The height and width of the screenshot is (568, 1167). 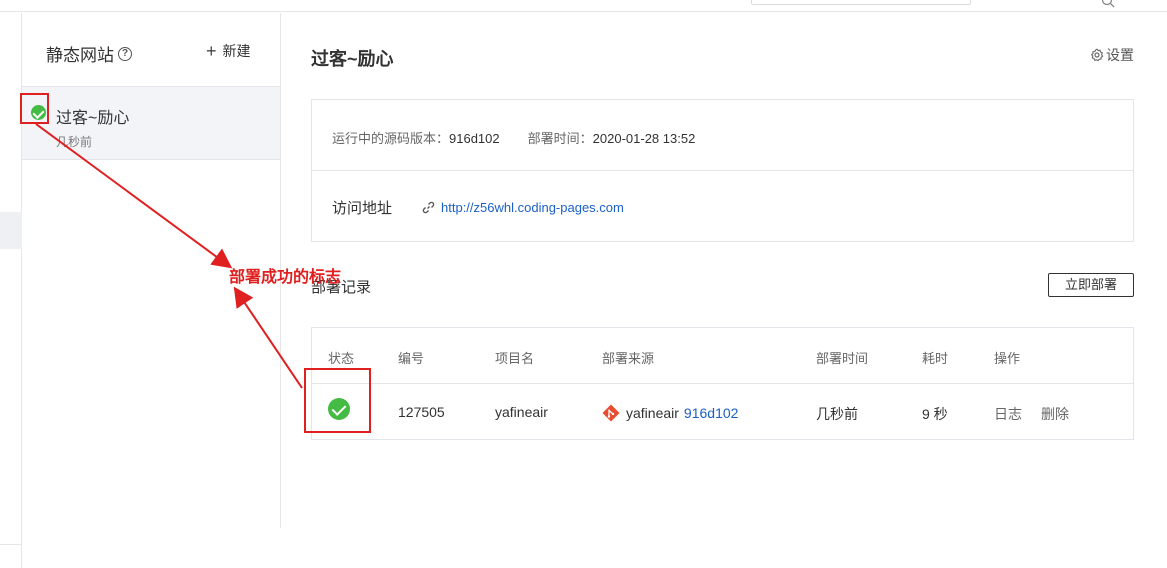 What do you see at coordinates (211, 51) in the screenshot?
I see `plus-icon: +` at bounding box center [211, 51].